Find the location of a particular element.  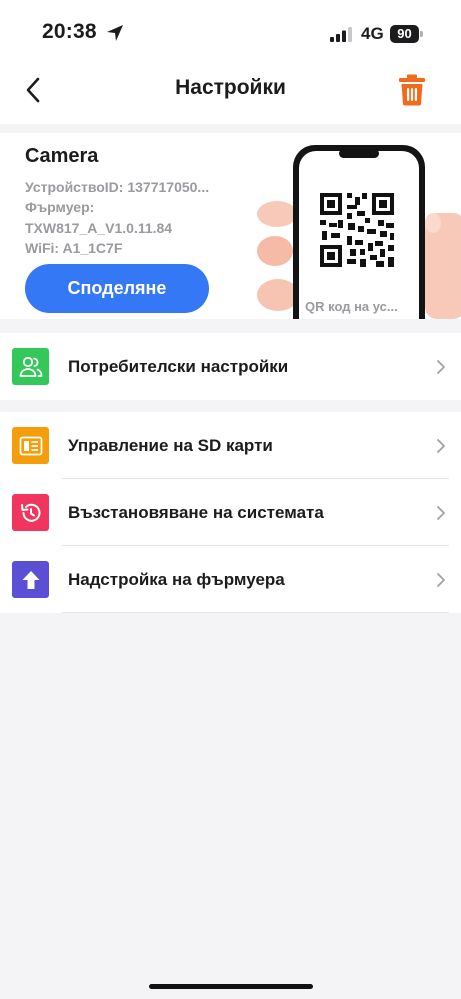

qr-phone-illustration is located at coordinates (358, 231).